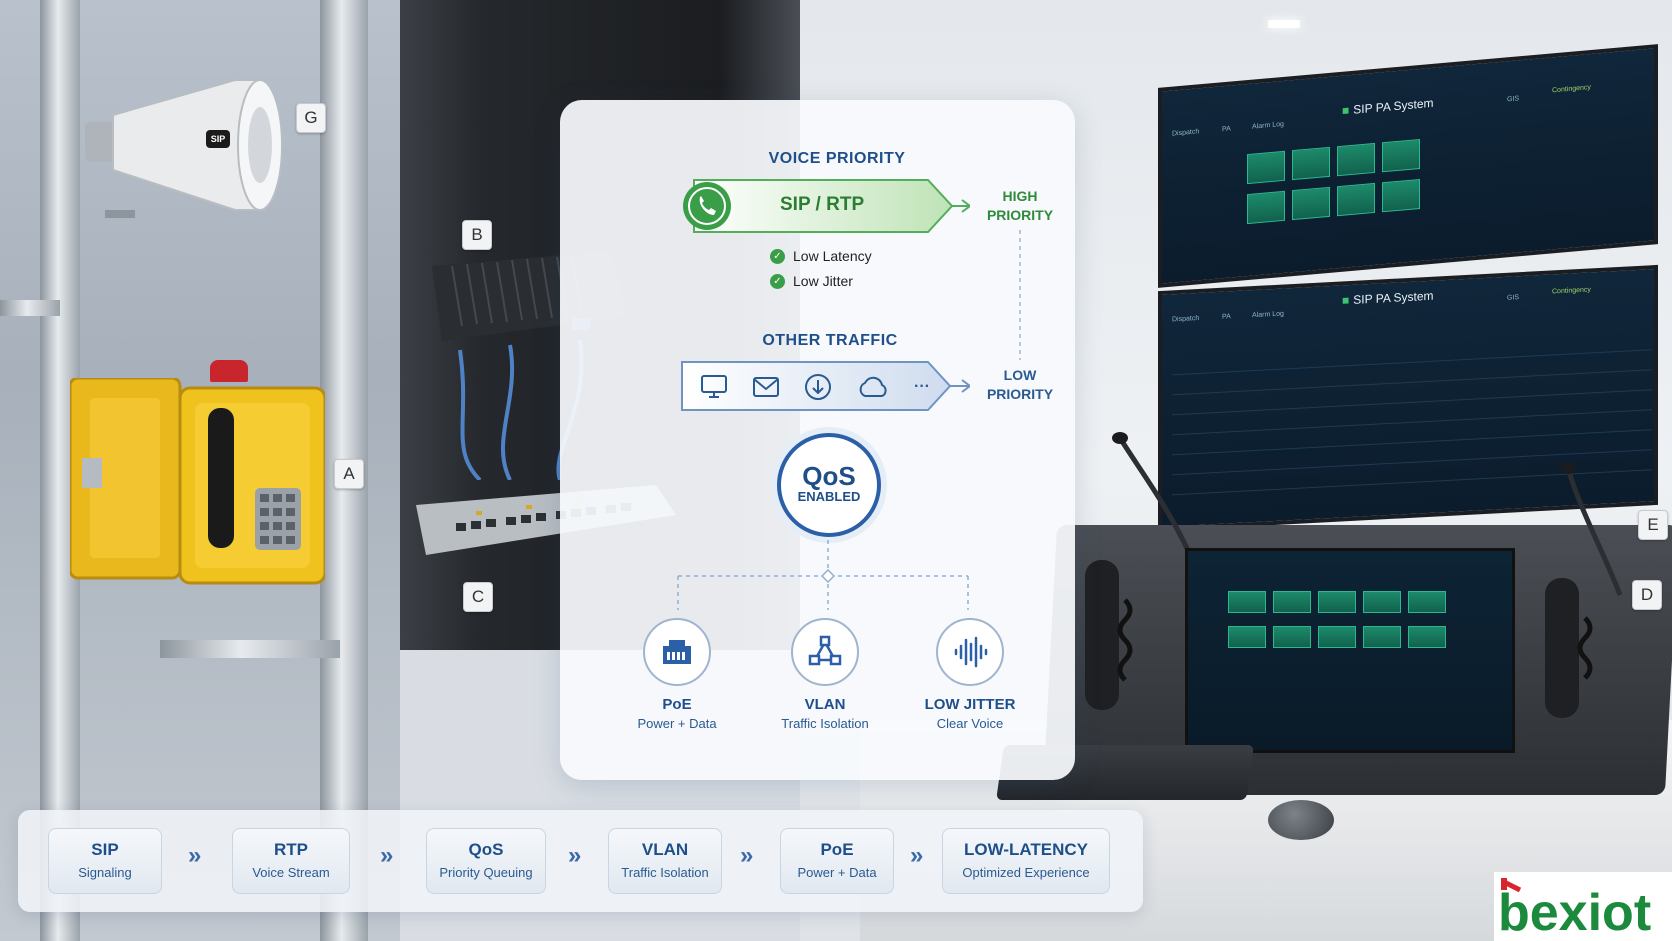  I want to click on other-traffic-title: OTHER TRAFFIC, so click(830, 340).